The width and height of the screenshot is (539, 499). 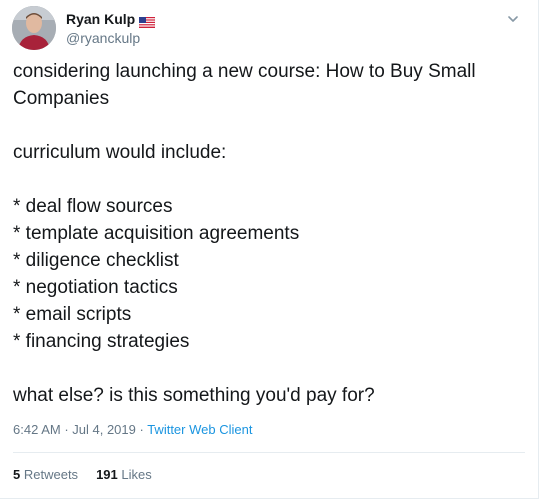 I want to click on tweet-line: * financing strategies, so click(x=101, y=341).